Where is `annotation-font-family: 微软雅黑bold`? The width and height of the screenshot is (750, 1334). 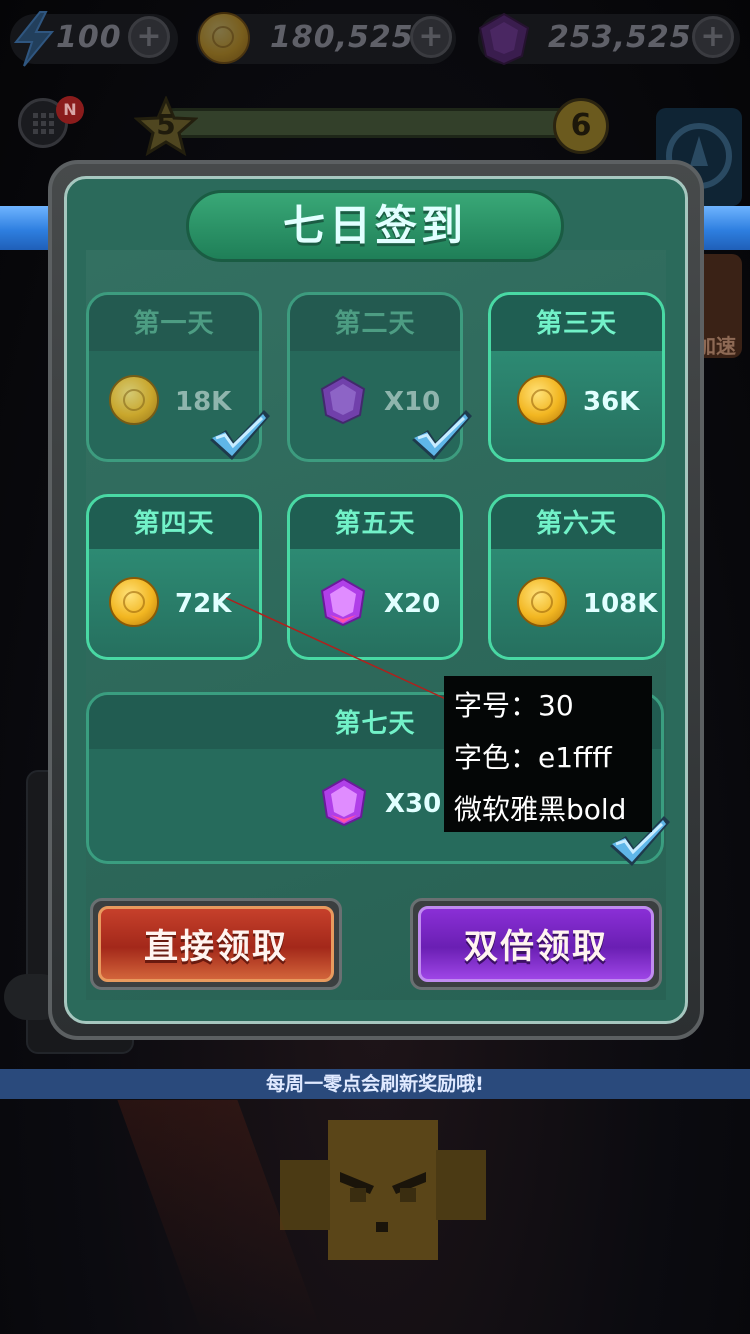
annotation-font-family: 微软雅黑bold is located at coordinates (540, 809).